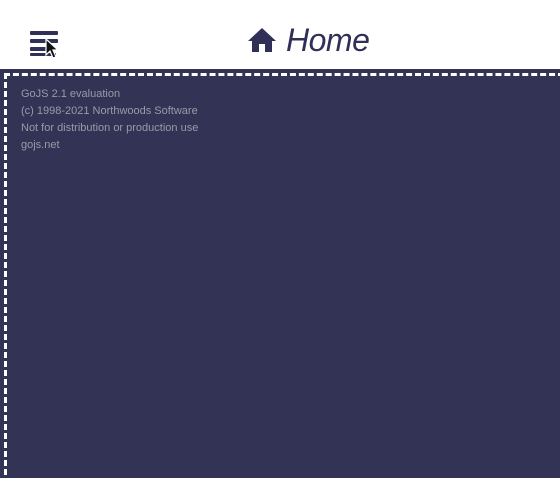 Image resolution: width=560 pixels, height=493 pixels. Describe the element at coordinates (71, 94) in the screenshot. I see `watermark-line: GoJS 2.1 evaluation` at that location.